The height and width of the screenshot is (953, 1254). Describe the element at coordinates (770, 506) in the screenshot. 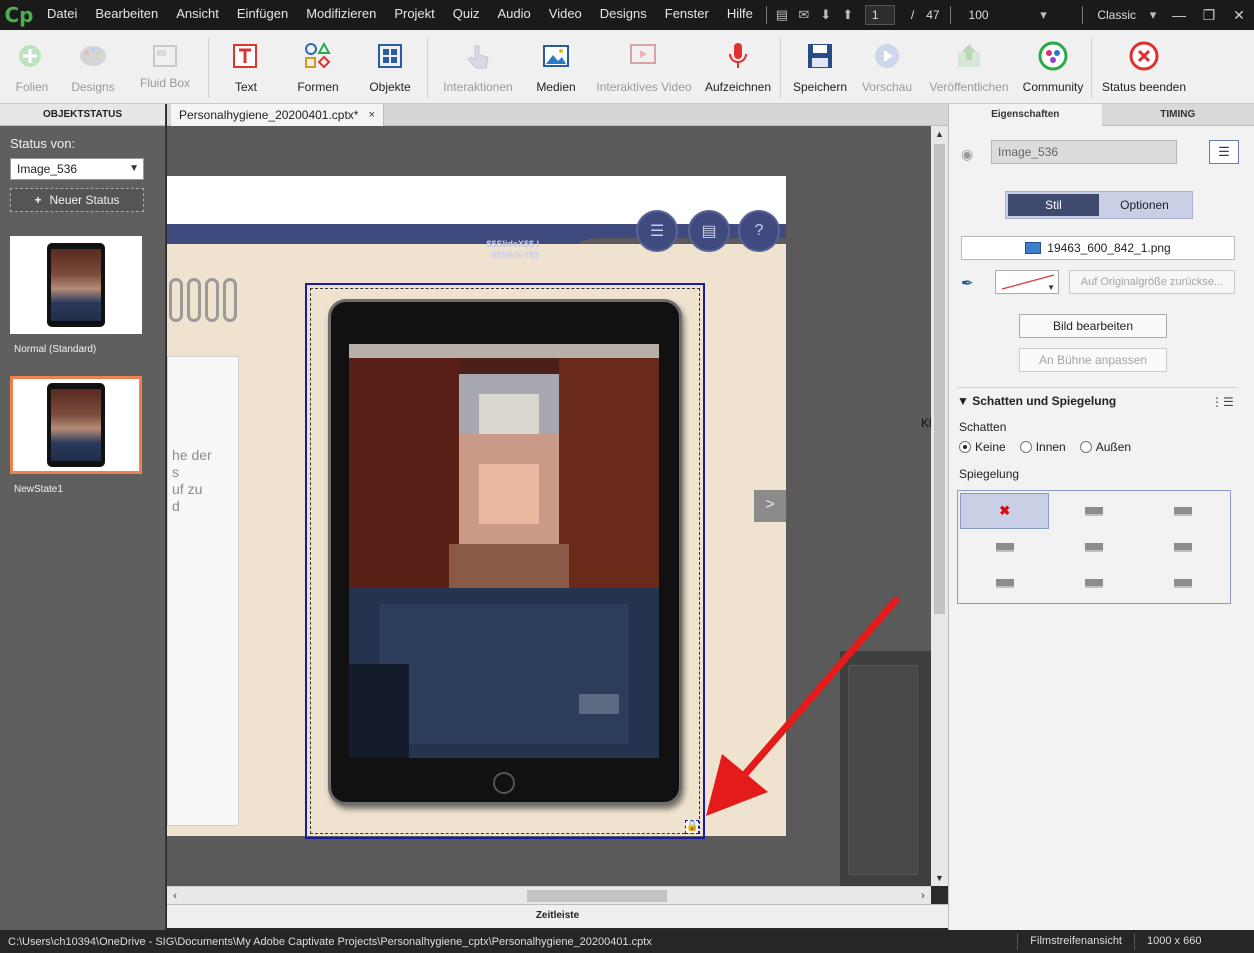

I see `next-slide-button: >` at that location.